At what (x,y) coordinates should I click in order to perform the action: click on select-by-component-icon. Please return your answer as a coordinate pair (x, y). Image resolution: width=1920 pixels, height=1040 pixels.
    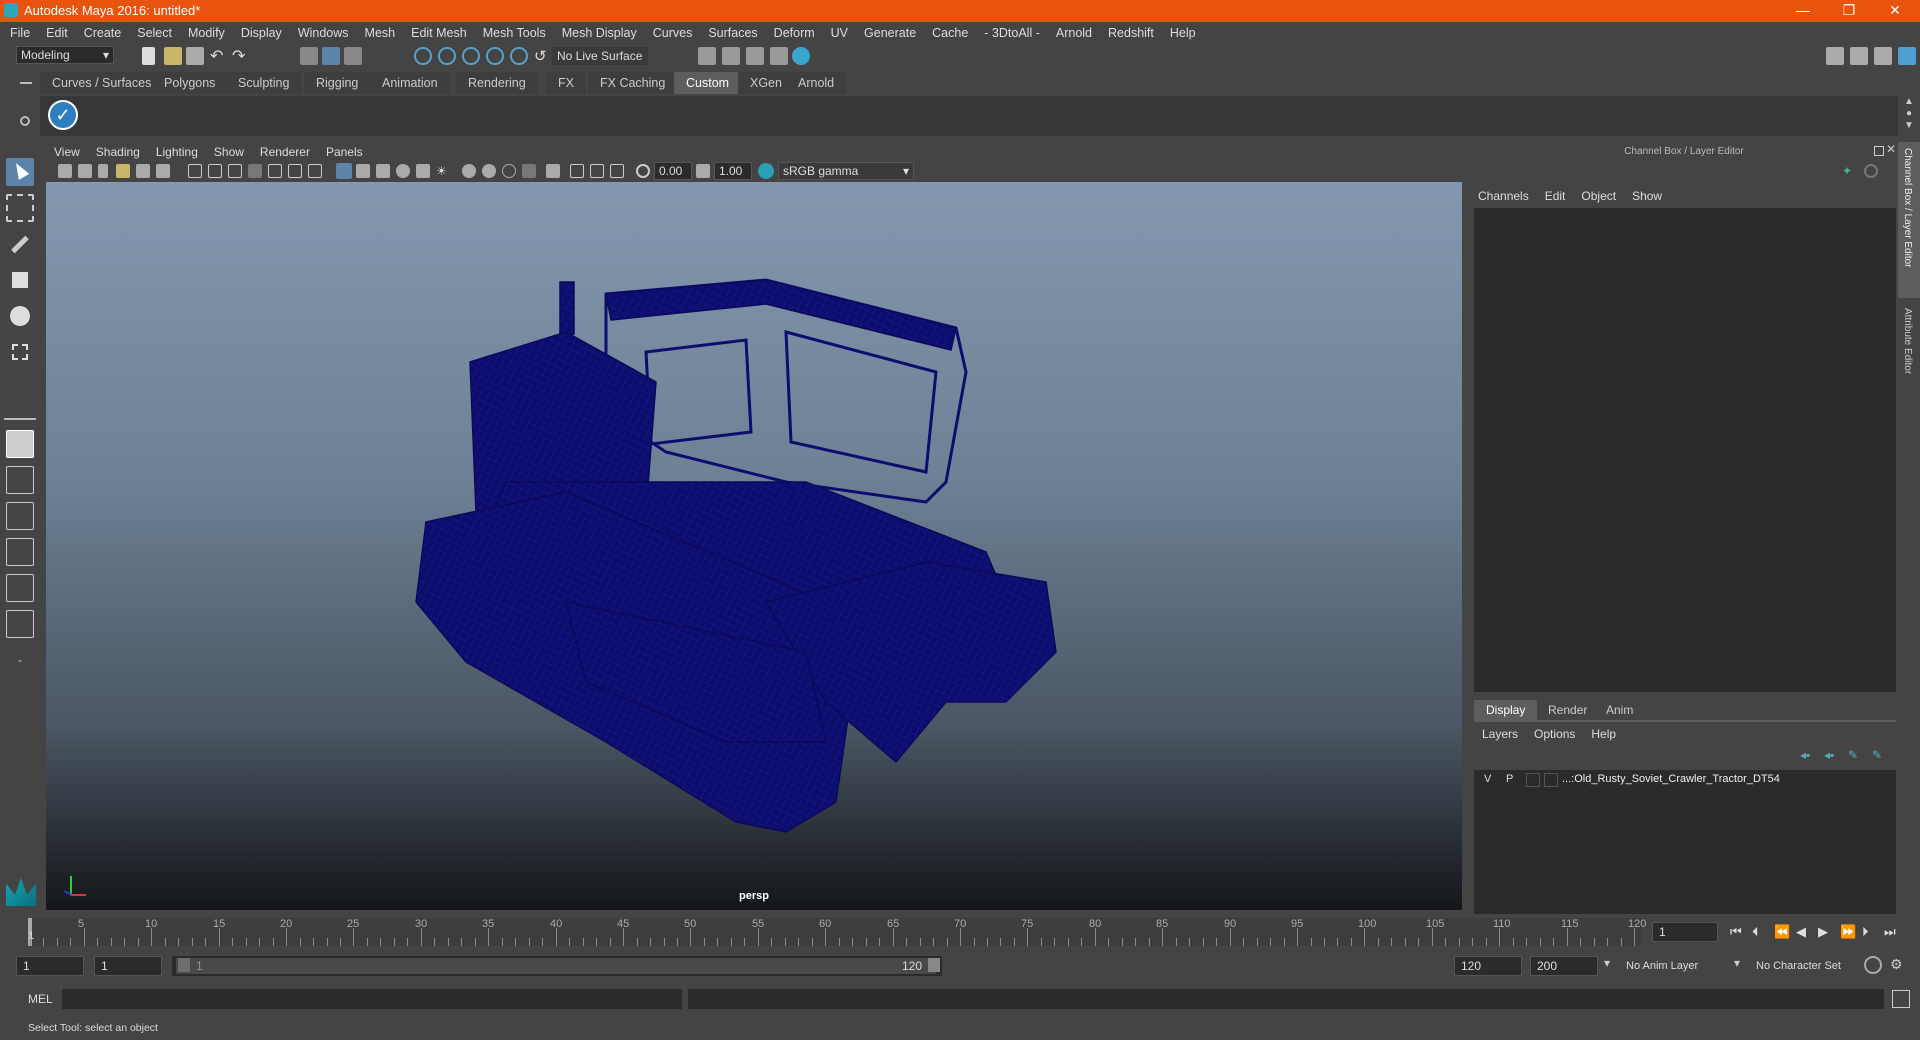
    Looking at the image, I should click on (353, 56).